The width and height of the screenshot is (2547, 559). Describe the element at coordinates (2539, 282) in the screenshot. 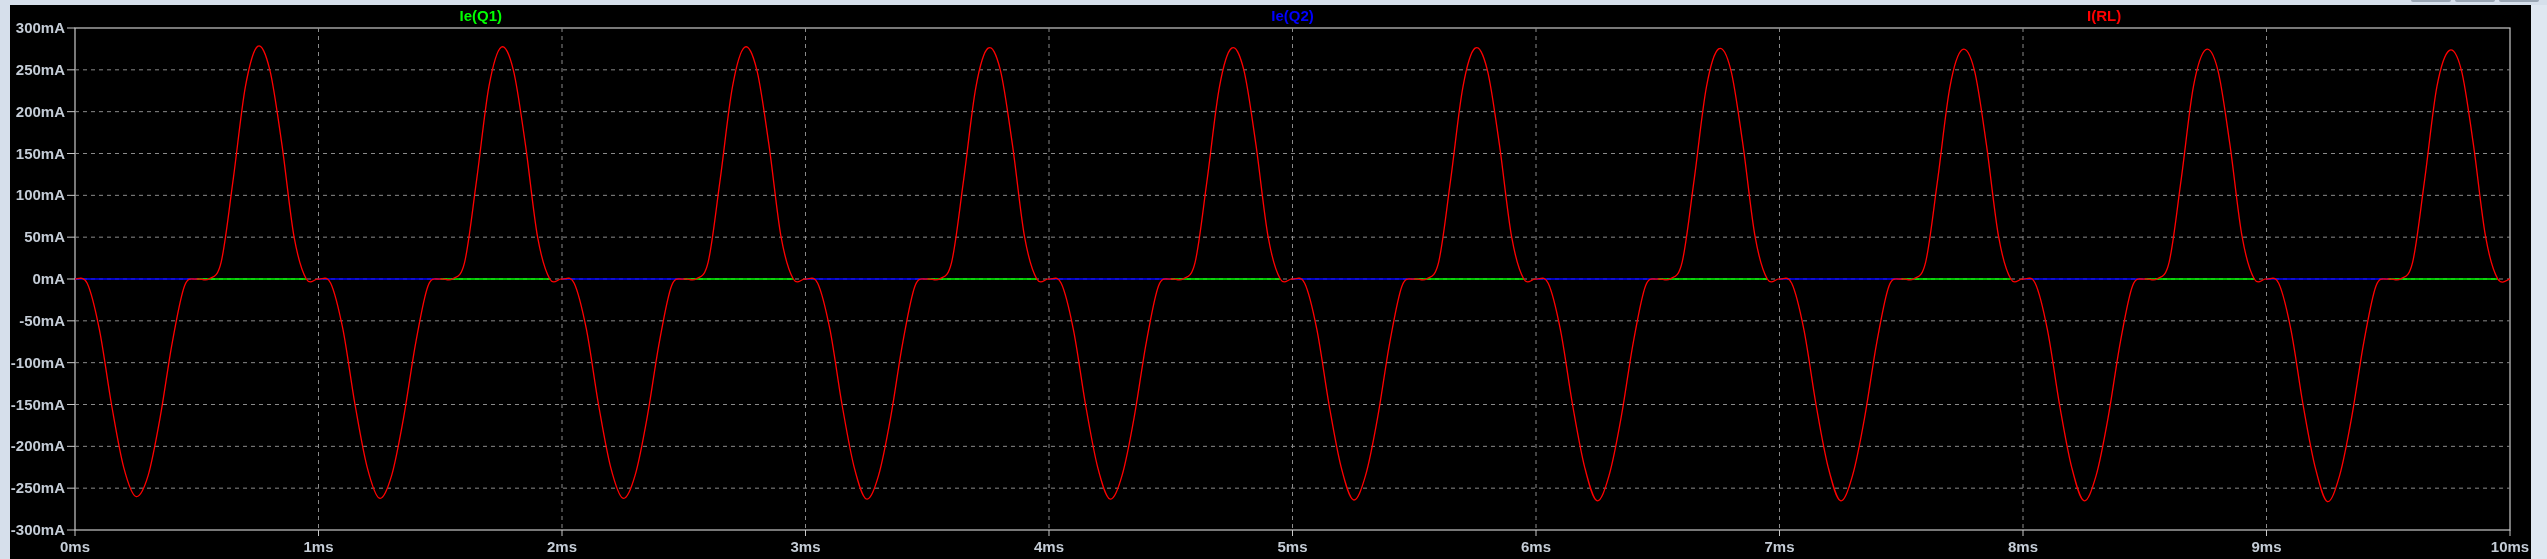

I see `scrollbar` at that location.